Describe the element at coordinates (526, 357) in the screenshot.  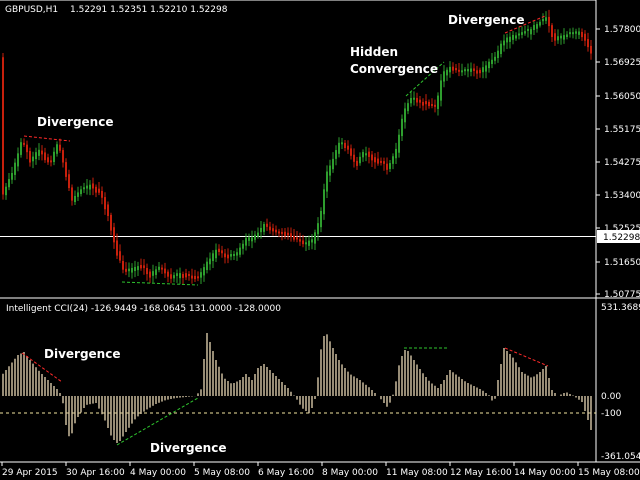
I see `divergence-line-cci-right` at that location.